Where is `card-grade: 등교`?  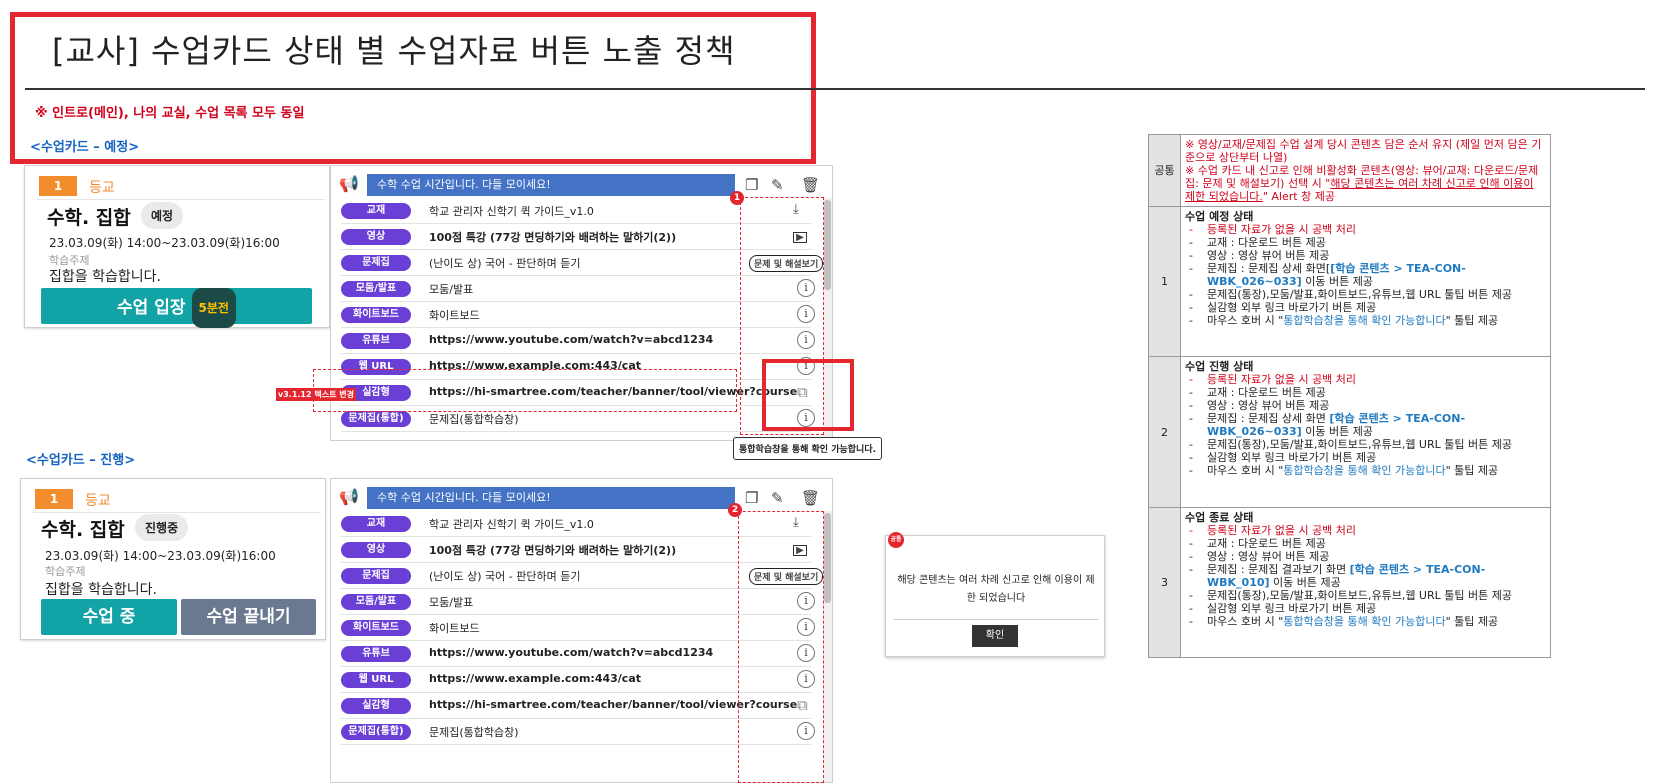 card-grade: 등교 is located at coordinates (98, 501).